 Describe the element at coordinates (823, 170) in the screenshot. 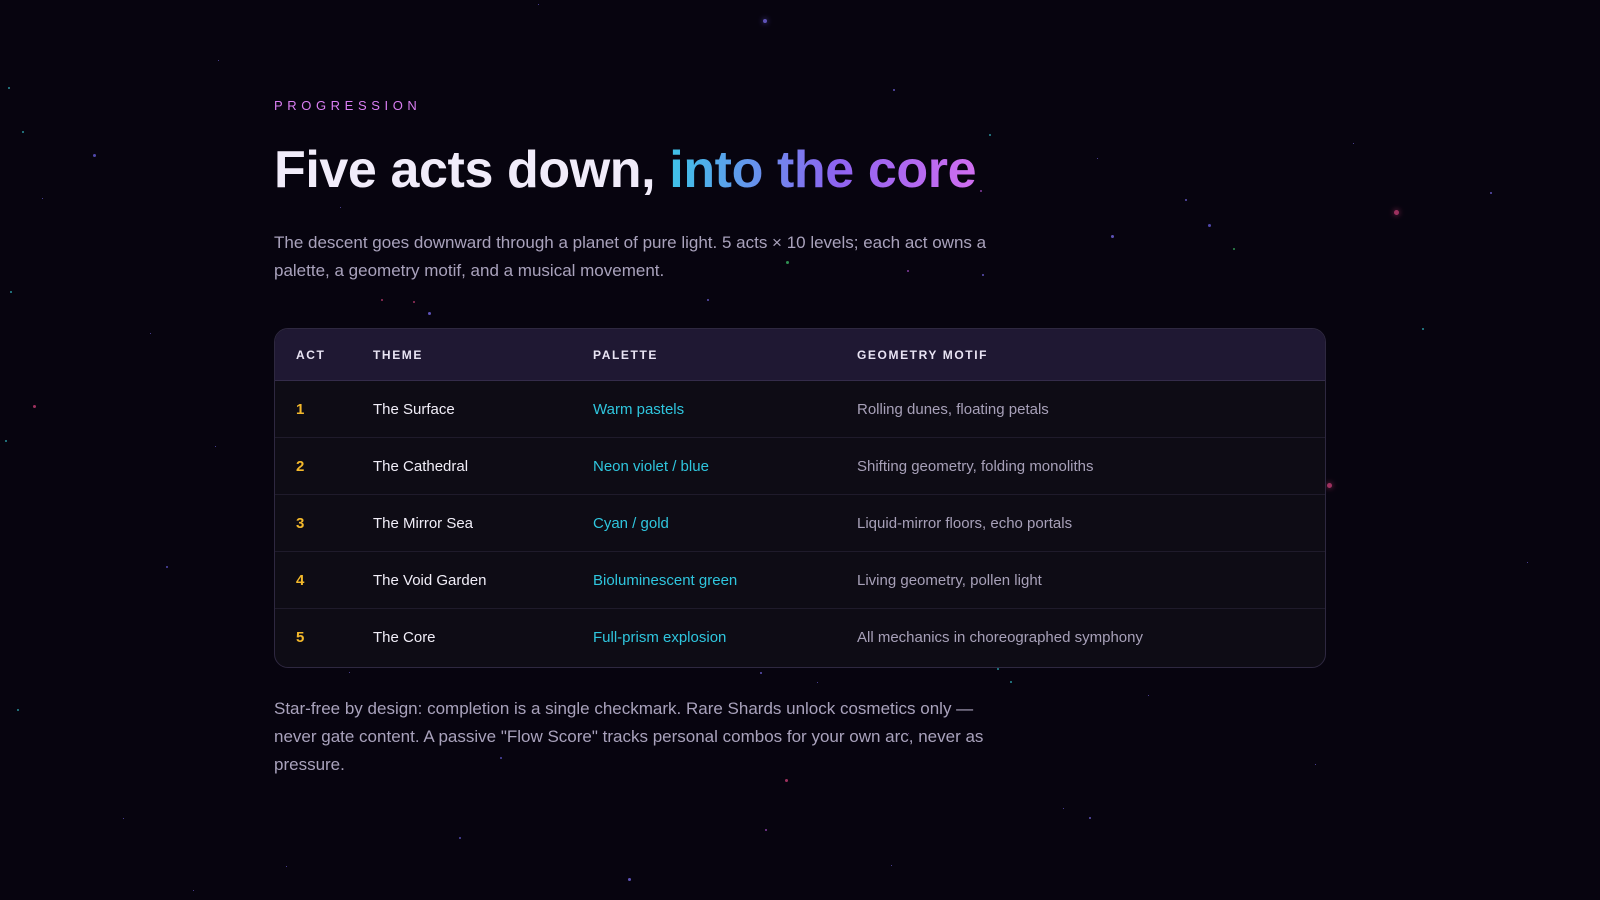

I see `title-highlight: into the core` at that location.